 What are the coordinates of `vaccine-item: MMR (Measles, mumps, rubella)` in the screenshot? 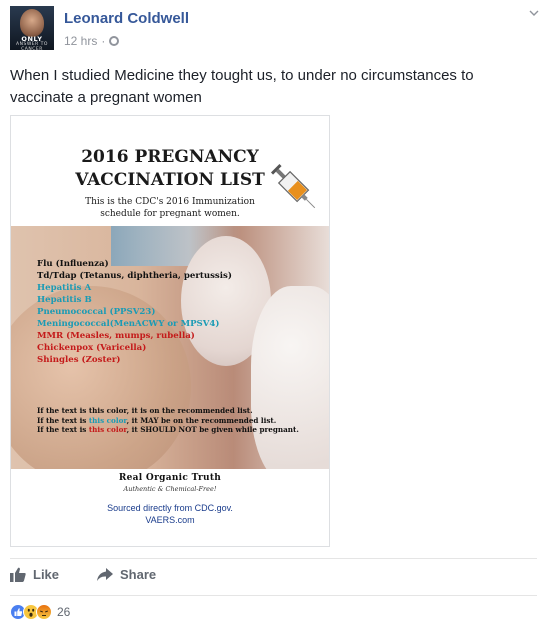 It's located at (116, 336).